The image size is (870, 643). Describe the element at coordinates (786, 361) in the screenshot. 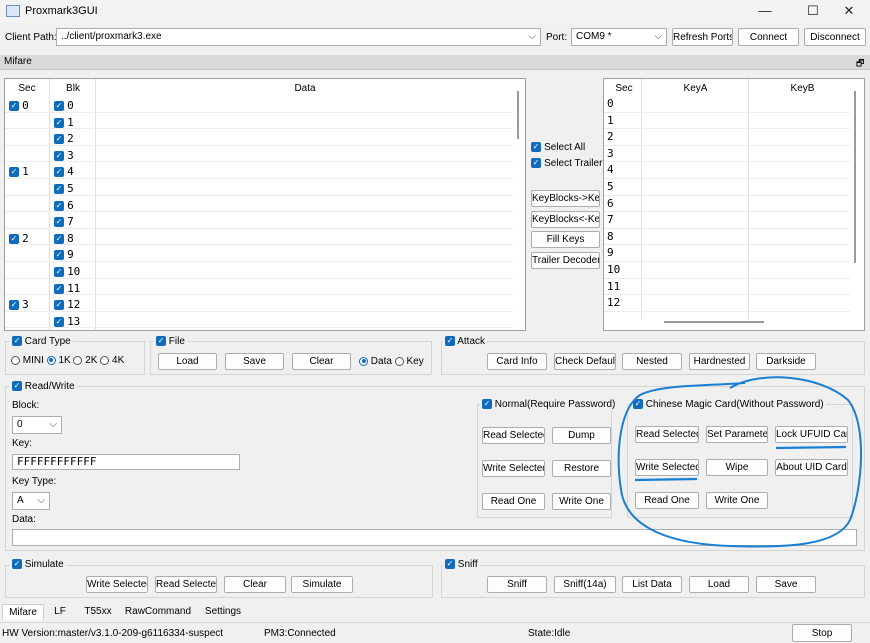

I see `darkside-button: Darkside` at that location.